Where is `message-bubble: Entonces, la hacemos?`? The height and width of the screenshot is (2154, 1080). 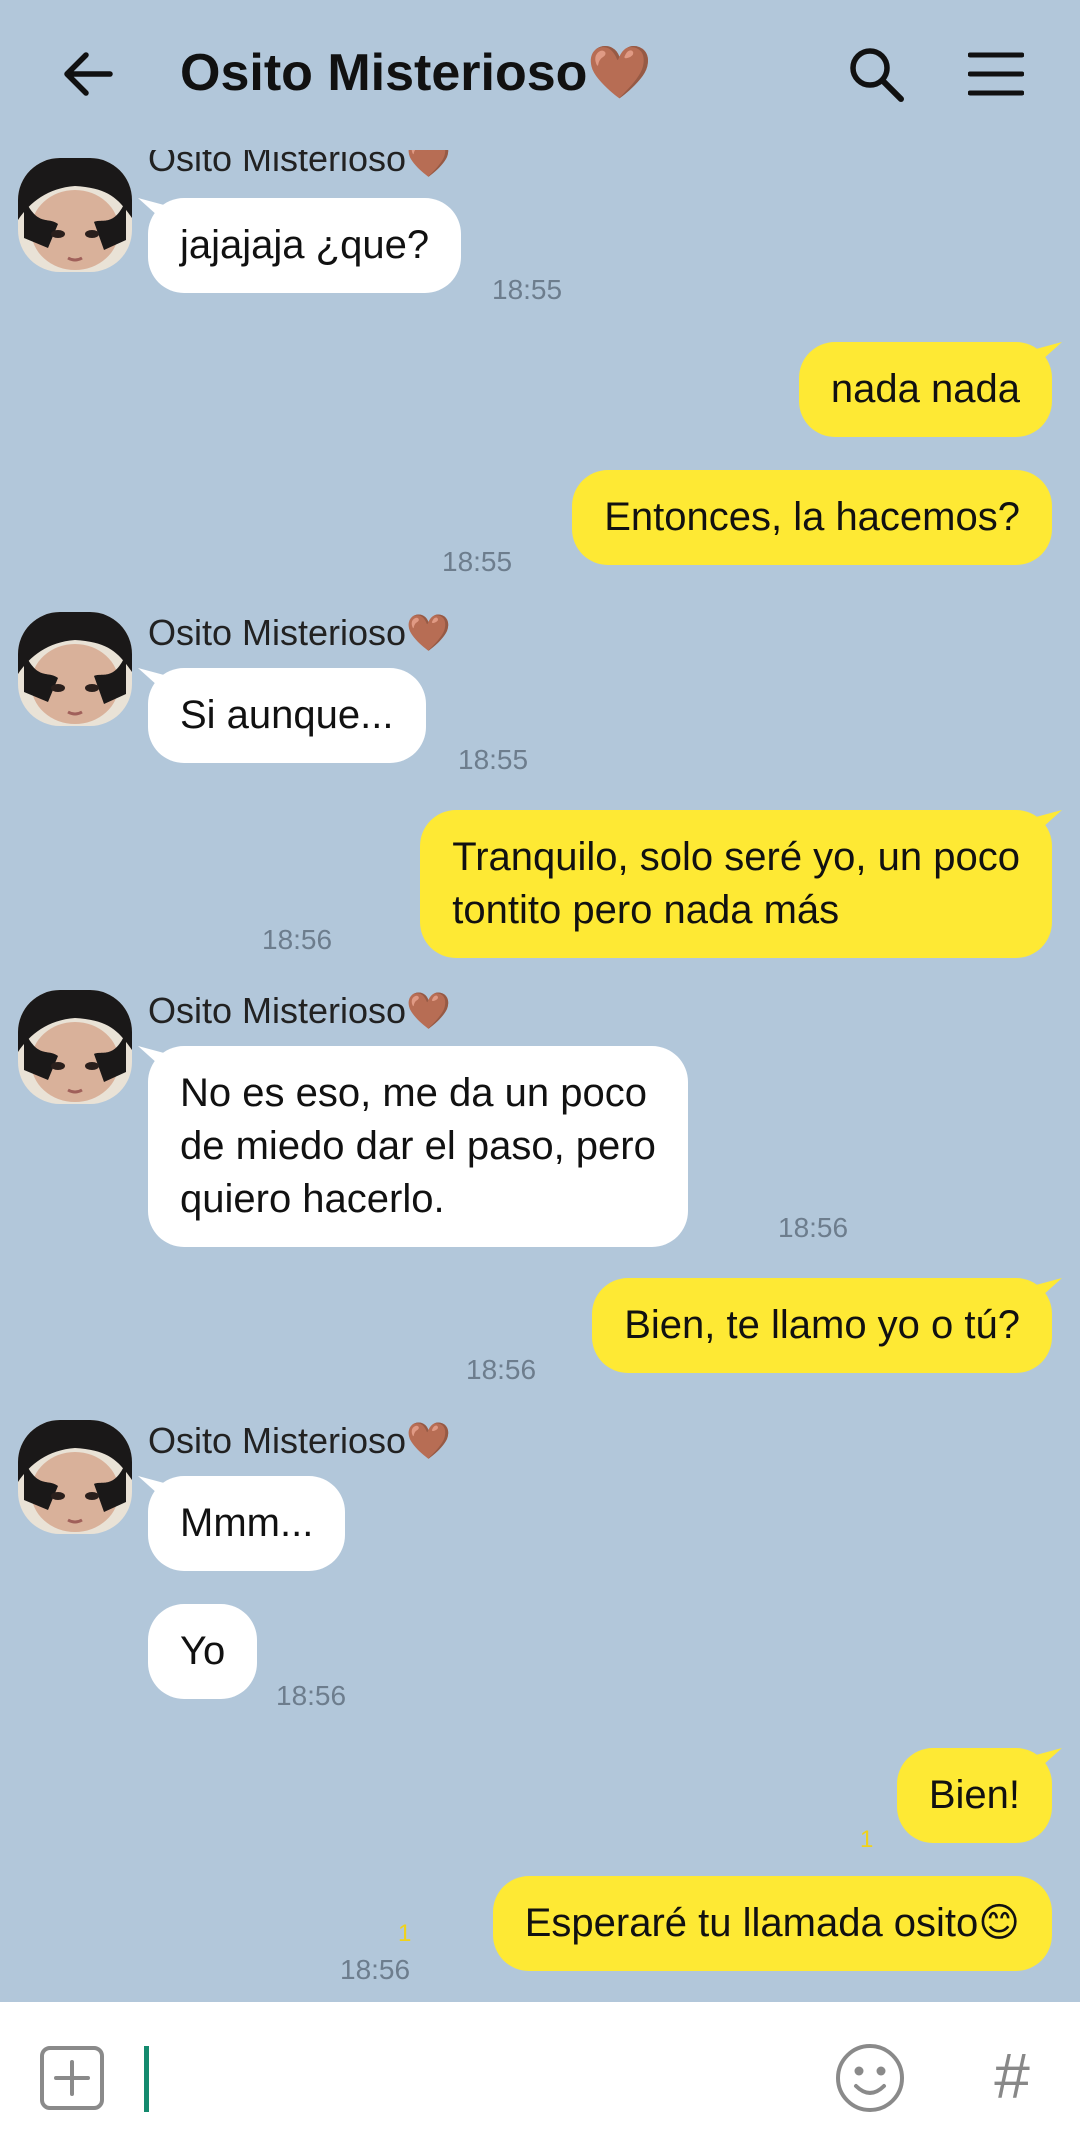
message-bubble: Entonces, la hacemos? is located at coordinates (812, 517).